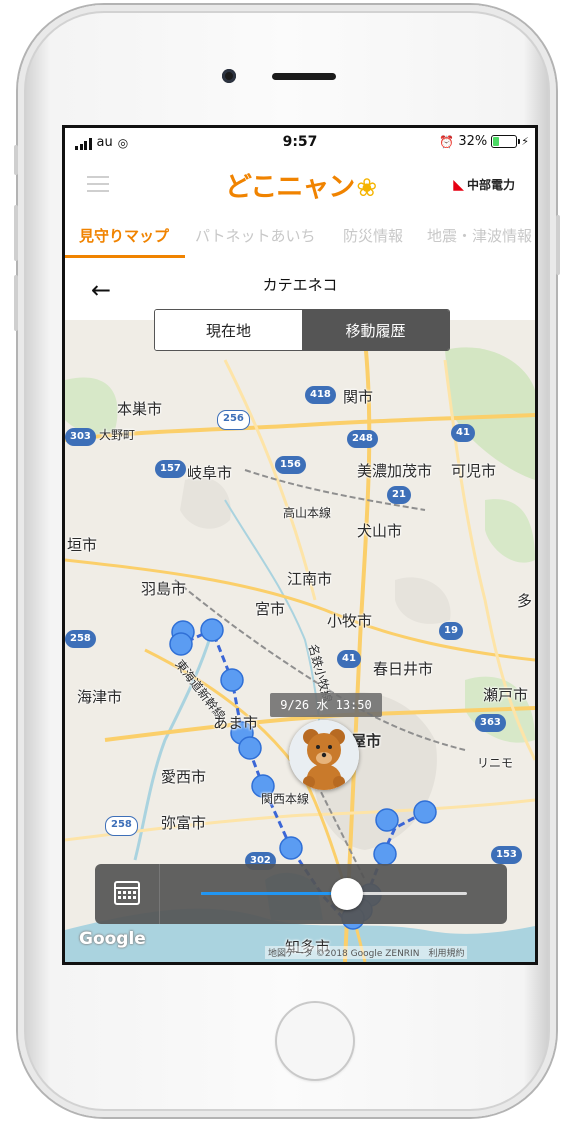 The image size is (574, 1123). What do you see at coordinates (307, 513) in the screenshot?
I see `map-label: 高山本線` at bounding box center [307, 513].